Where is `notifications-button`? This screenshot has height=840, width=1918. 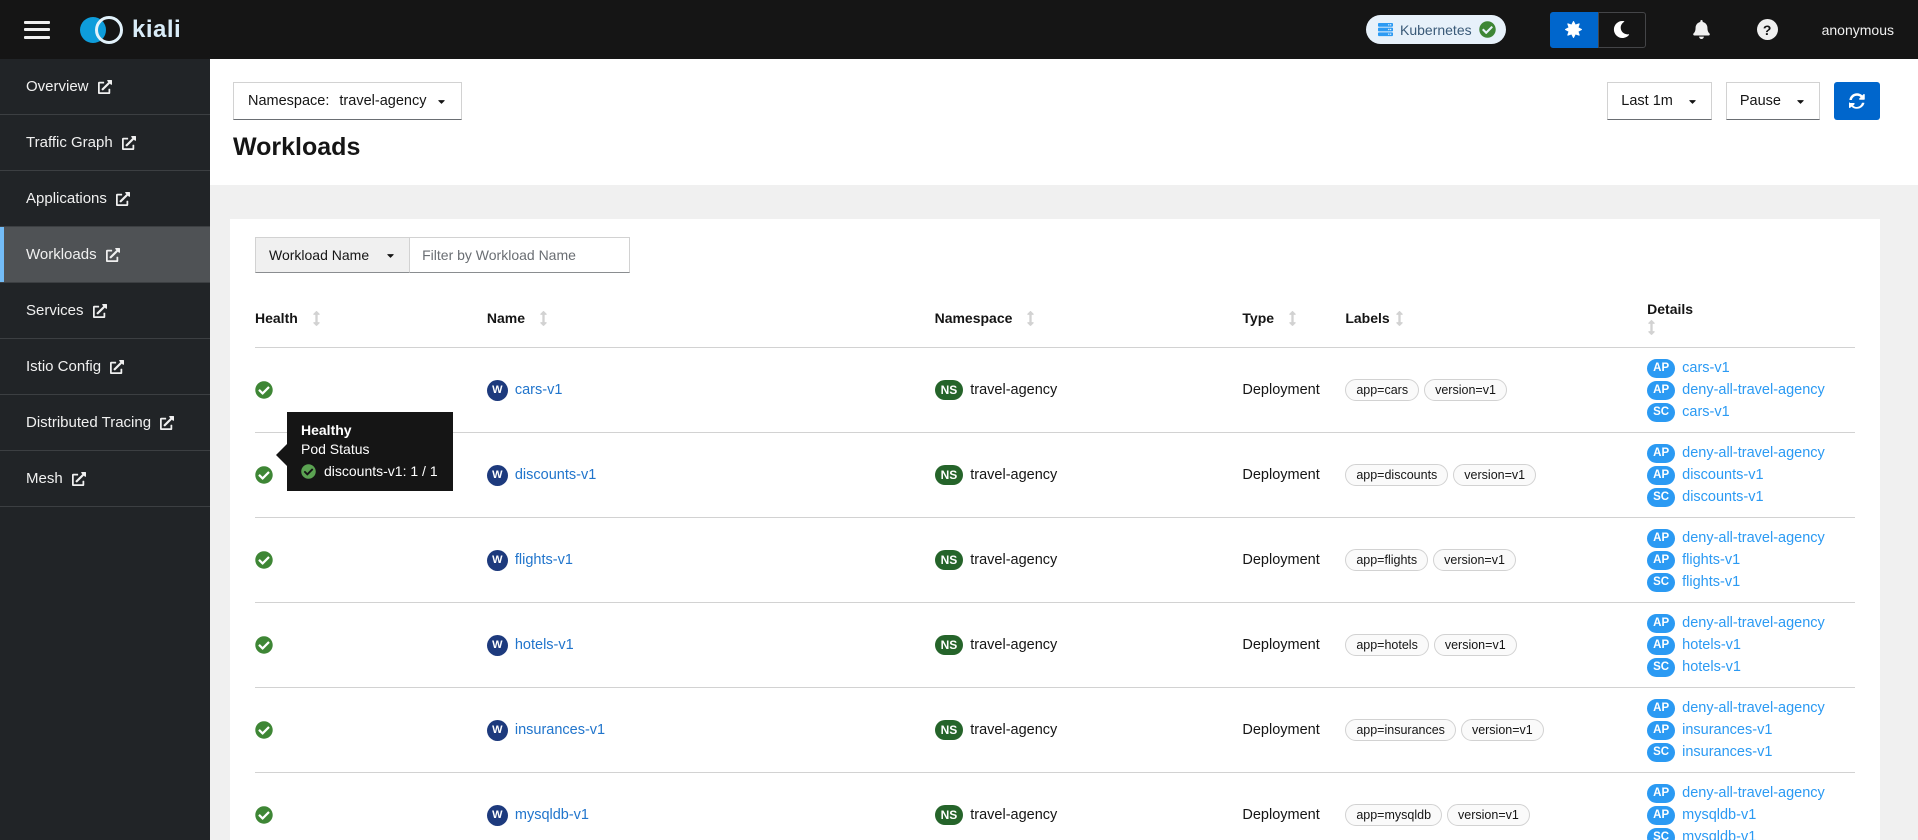 notifications-button is located at coordinates (1701, 29).